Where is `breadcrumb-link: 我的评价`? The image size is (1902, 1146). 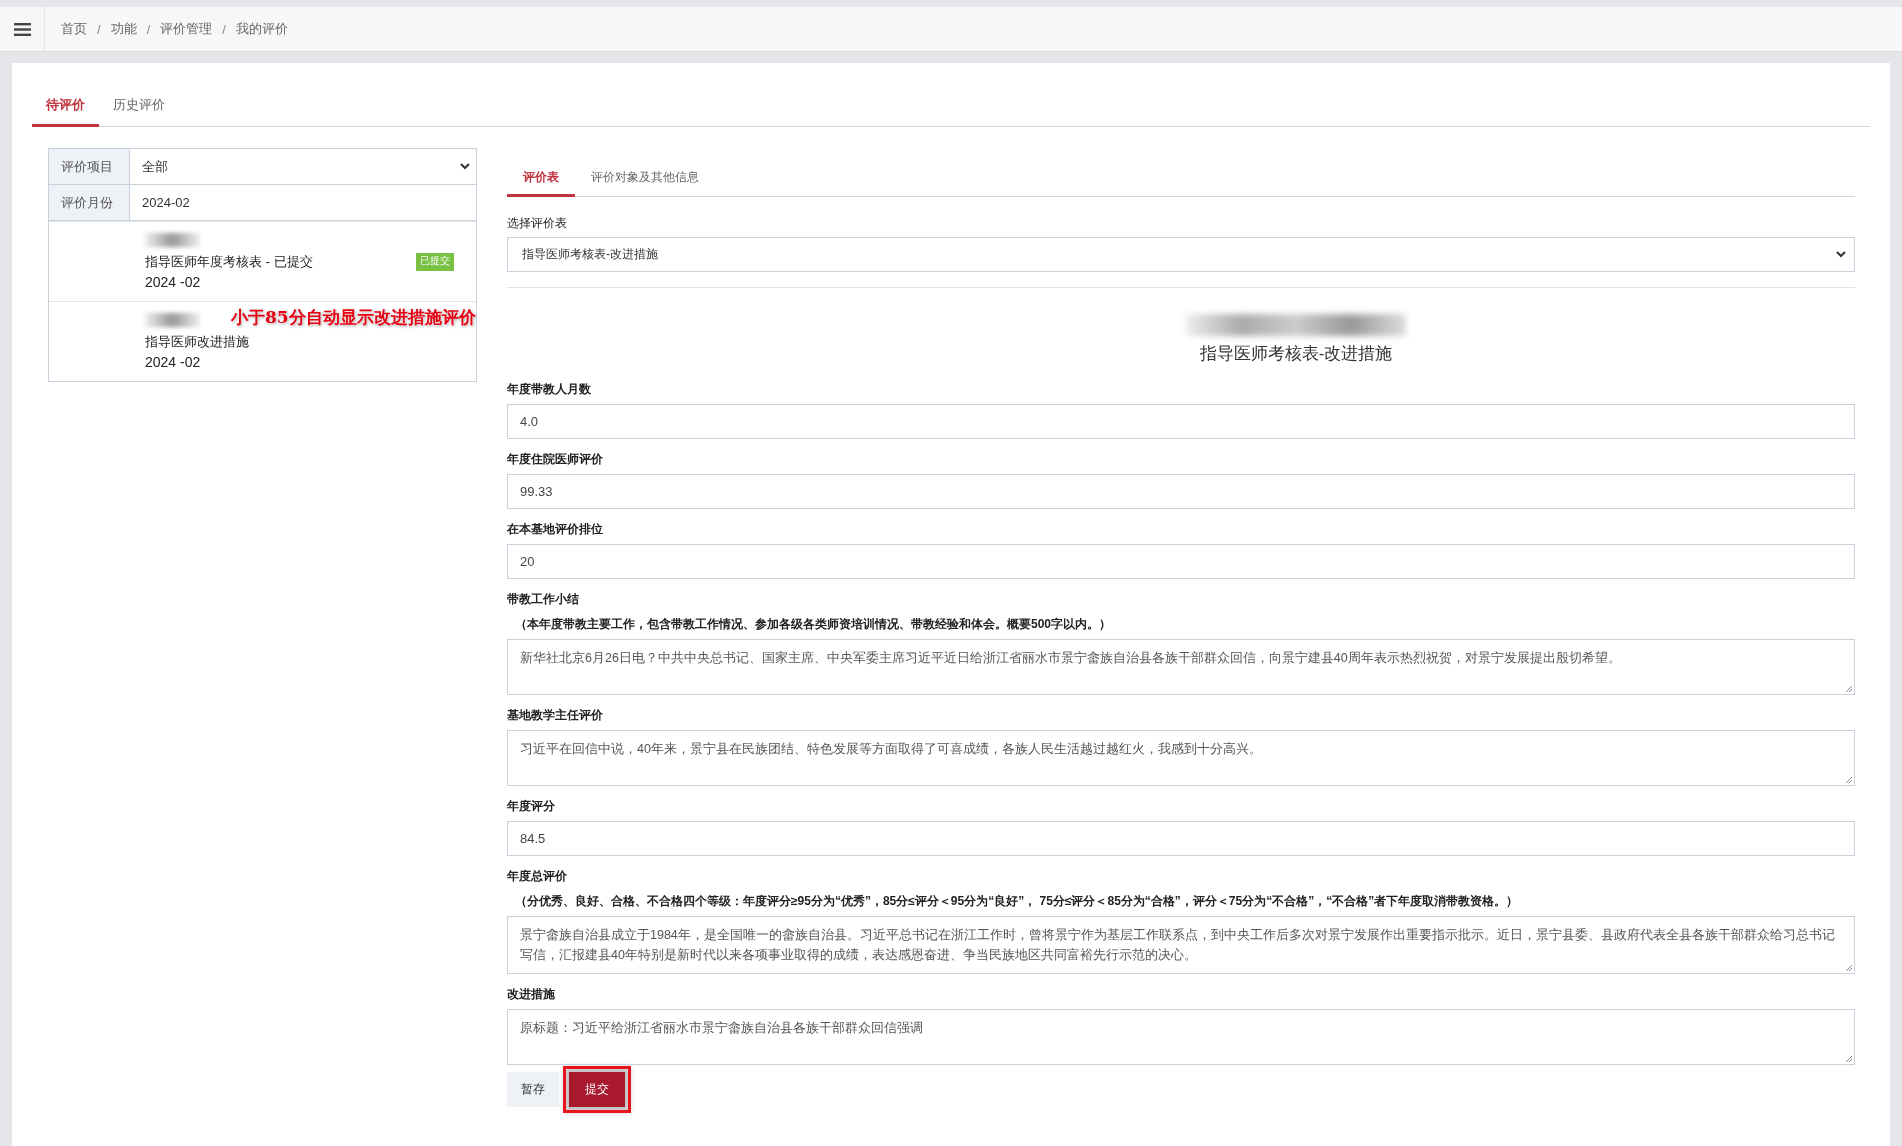
breadcrumb-link: 我的评价 is located at coordinates (261, 29).